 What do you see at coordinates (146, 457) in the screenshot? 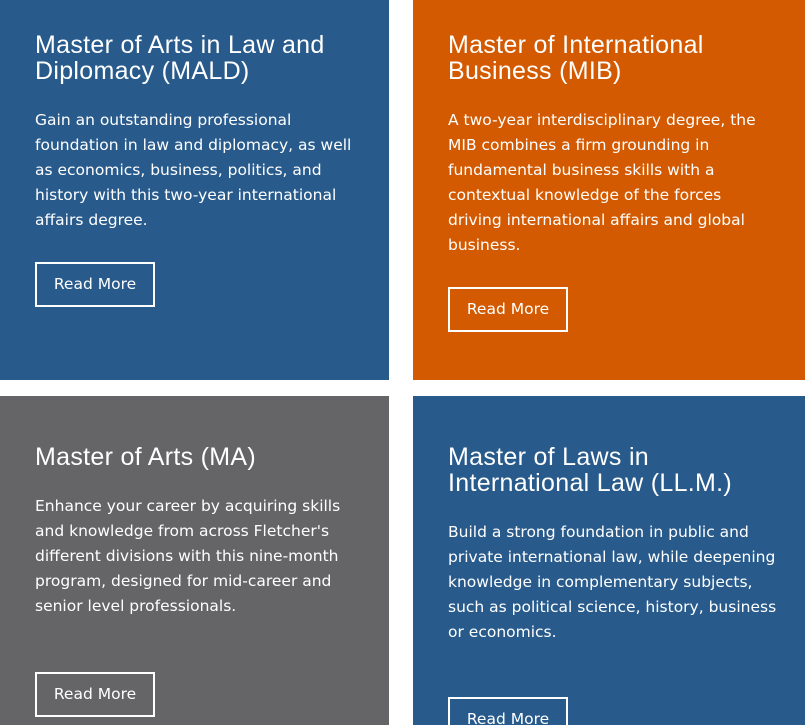
I see `card-title-ma: Master of Arts (MA)` at bounding box center [146, 457].